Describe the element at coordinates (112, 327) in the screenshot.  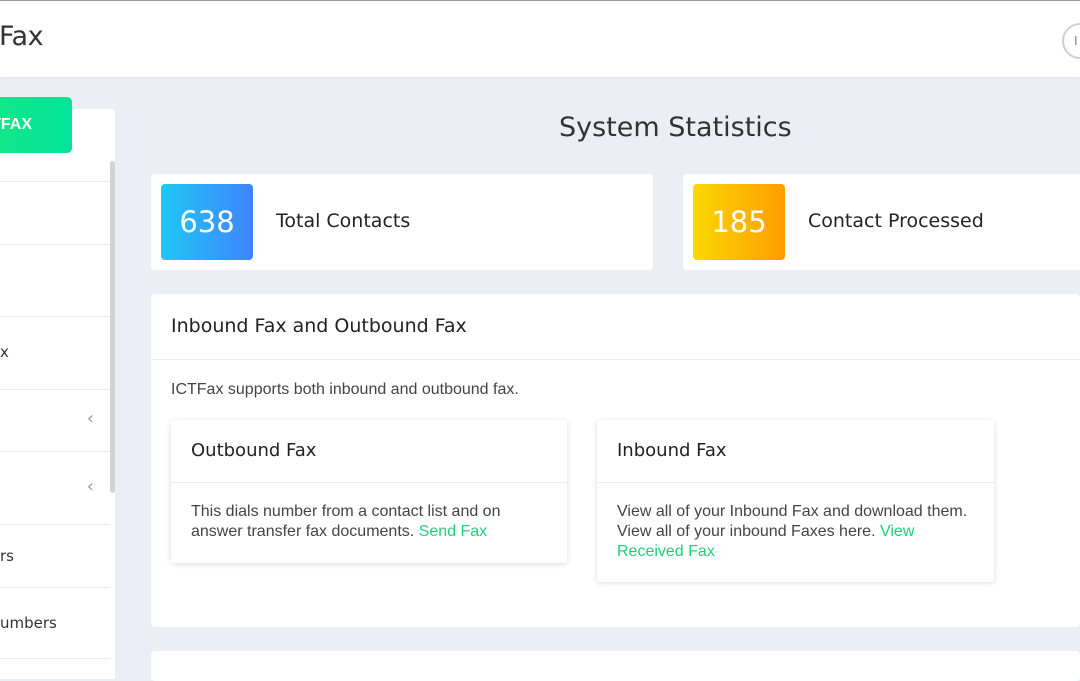
I see `sidebar-scrollbar` at that location.